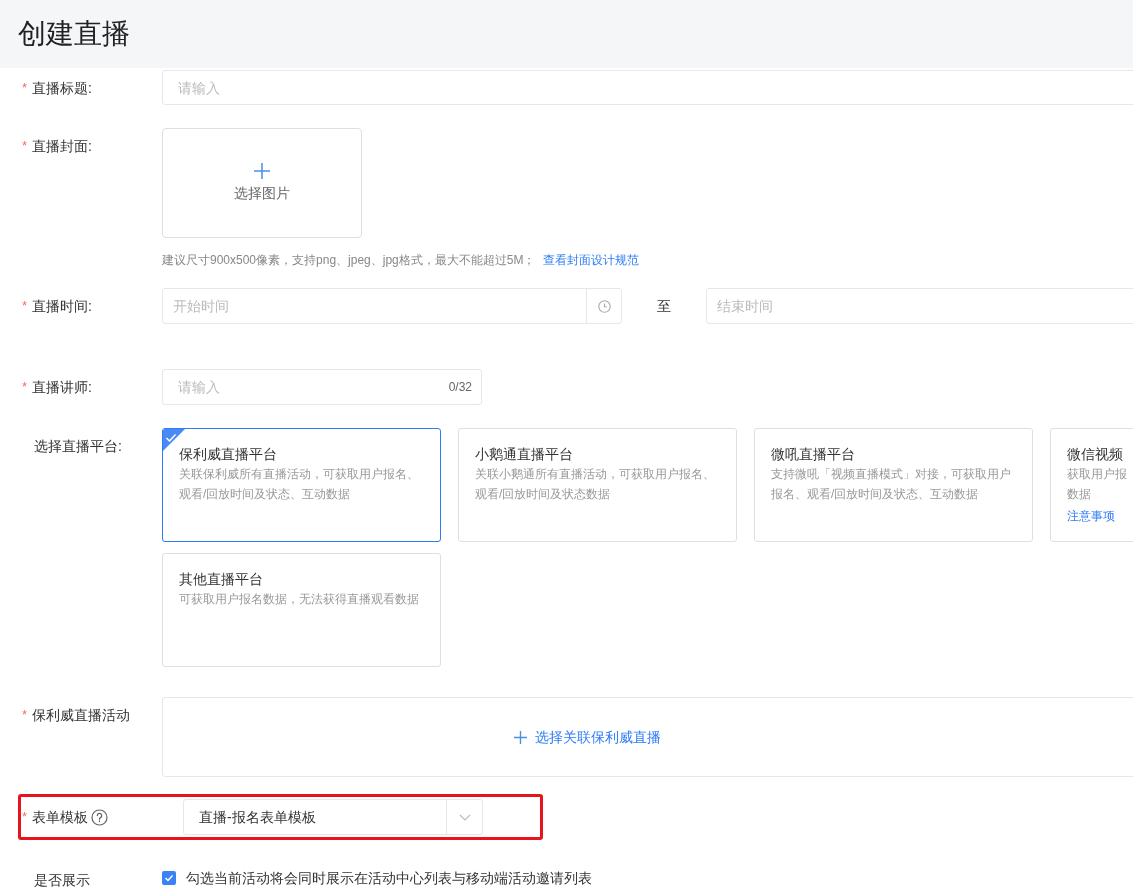 The width and height of the screenshot is (1133, 892). What do you see at coordinates (1097, 474) in the screenshot?
I see `platform-description: 获取用户报` at bounding box center [1097, 474].